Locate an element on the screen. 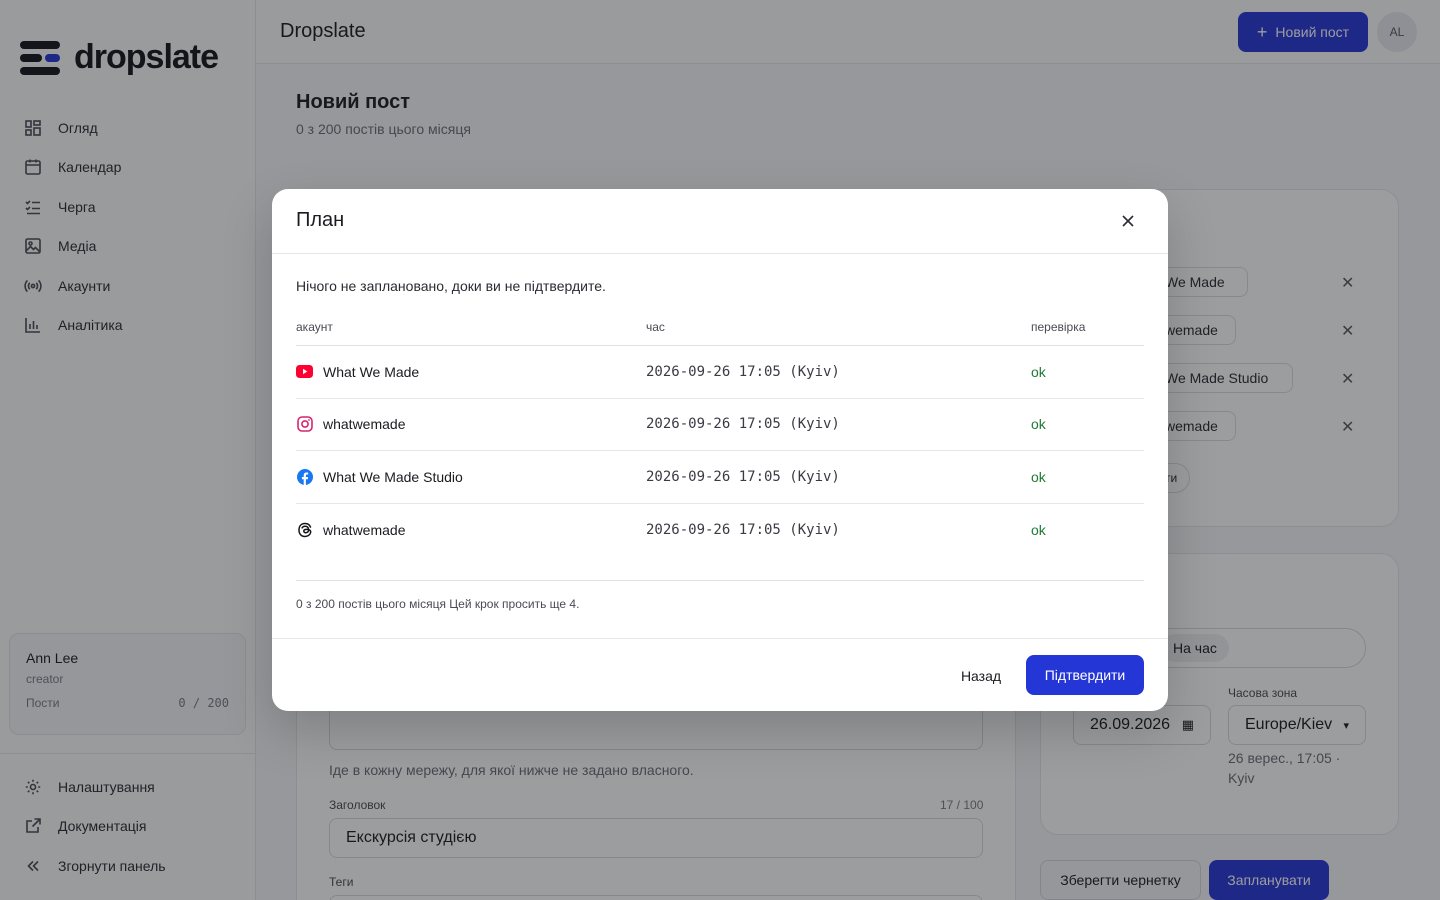  col-check: перевірка is located at coordinates (1058, 327).